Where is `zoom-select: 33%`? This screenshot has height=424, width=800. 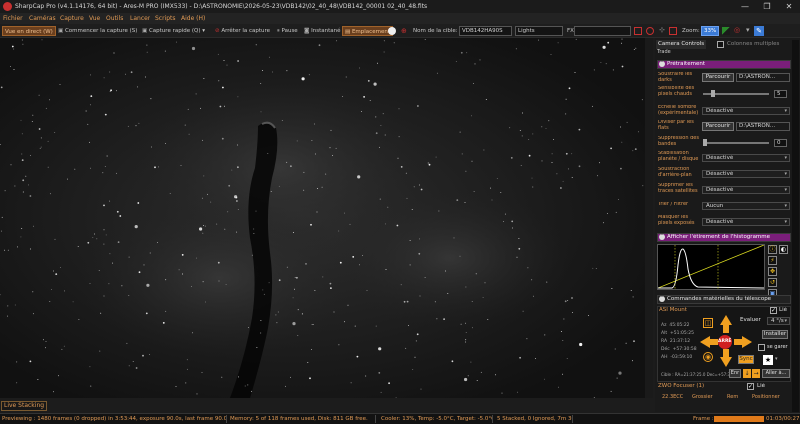 zoom-select: 33% is located at coordinates (710, 31).